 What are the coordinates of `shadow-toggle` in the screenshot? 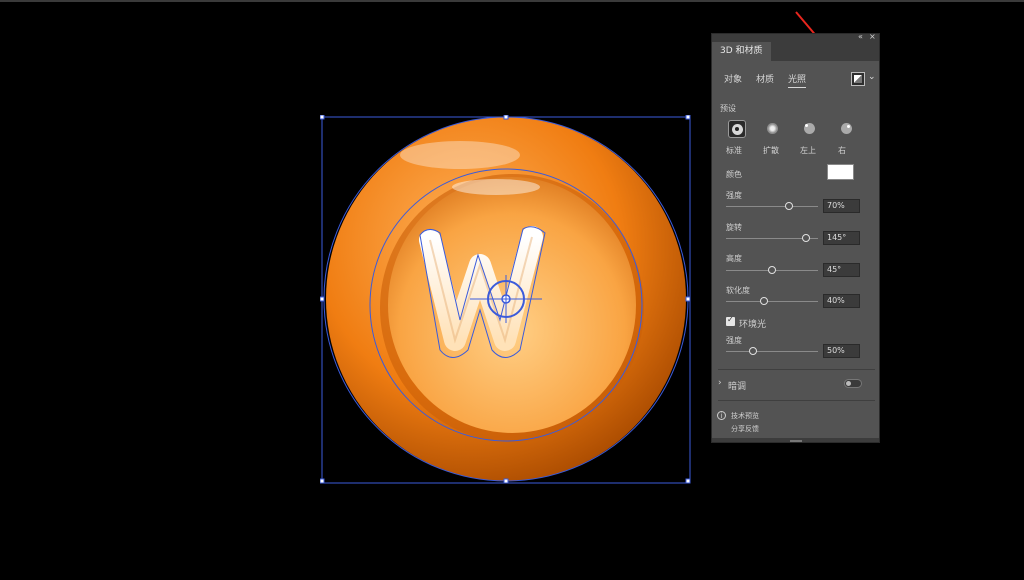 It's located at (853, 383).